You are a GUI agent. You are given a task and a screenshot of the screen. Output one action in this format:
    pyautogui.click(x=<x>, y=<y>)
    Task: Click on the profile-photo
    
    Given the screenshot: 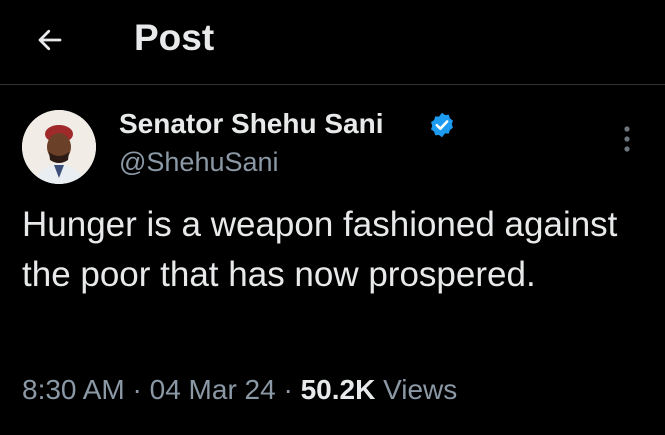 What is the action you would take?
    pyautogui.click(x=59, y=147)
    